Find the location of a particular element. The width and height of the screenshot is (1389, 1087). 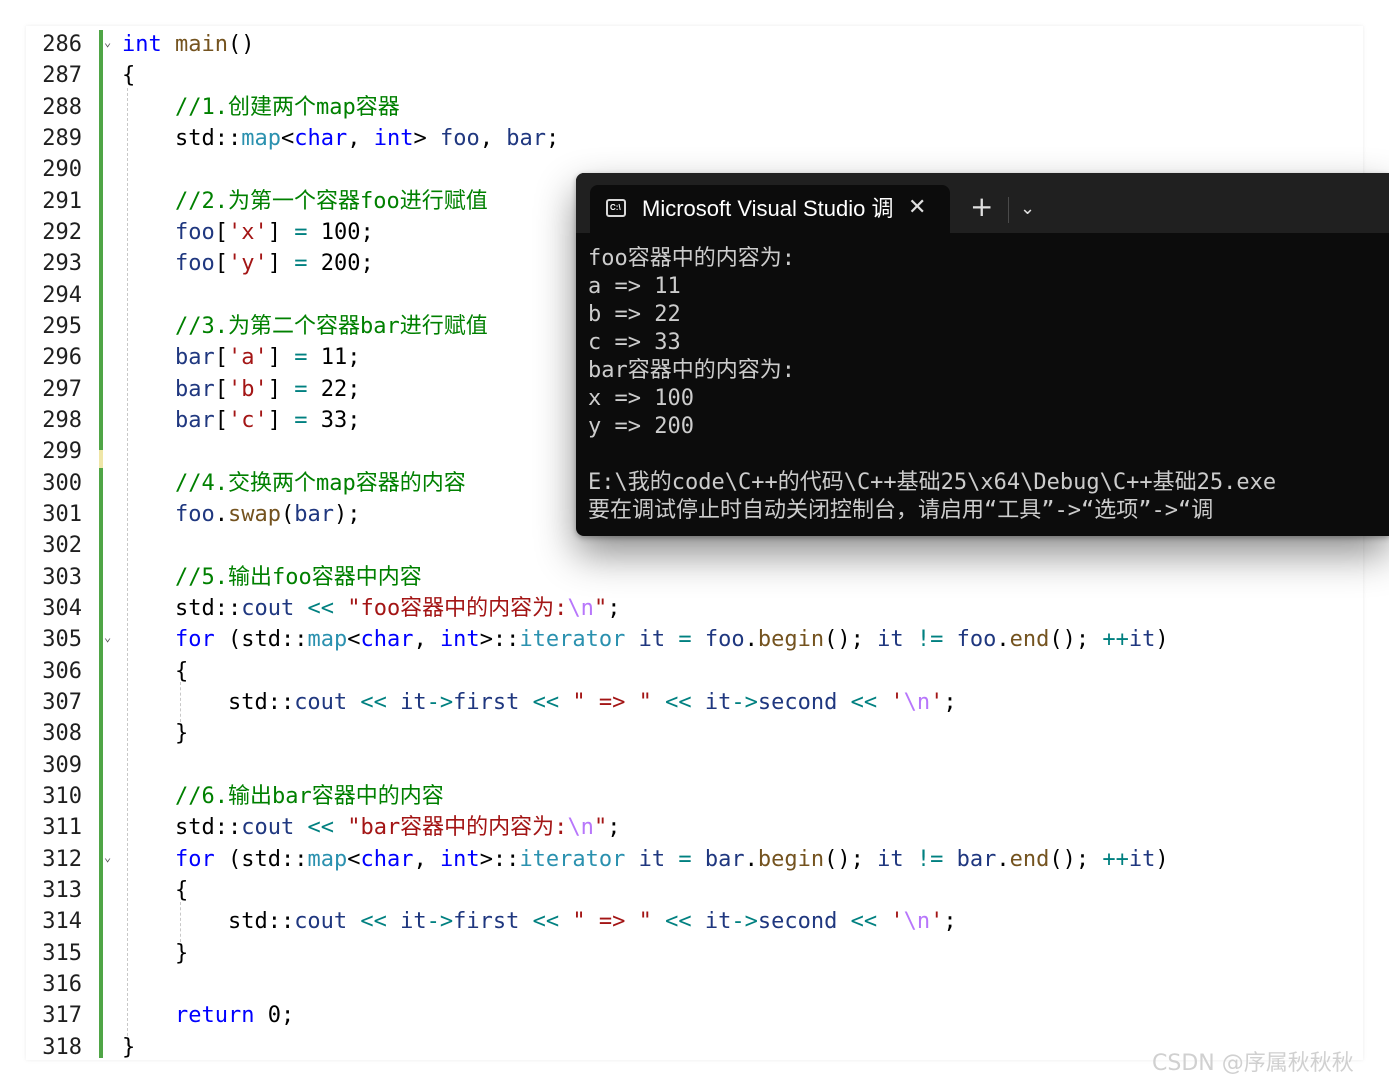

code-token: bar is located at coordinates (976, 859).